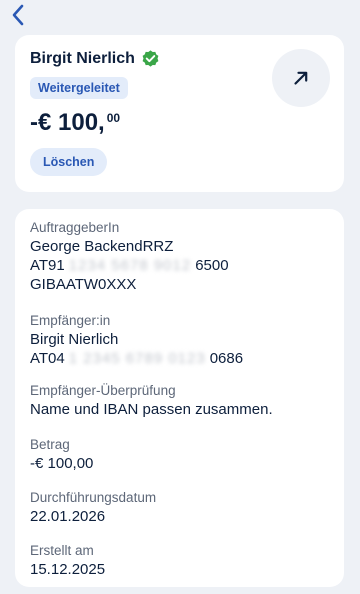 This screenshot has width=360, height=594. I want to click on amount-display: -€ 100, 00, so click(75, 123).